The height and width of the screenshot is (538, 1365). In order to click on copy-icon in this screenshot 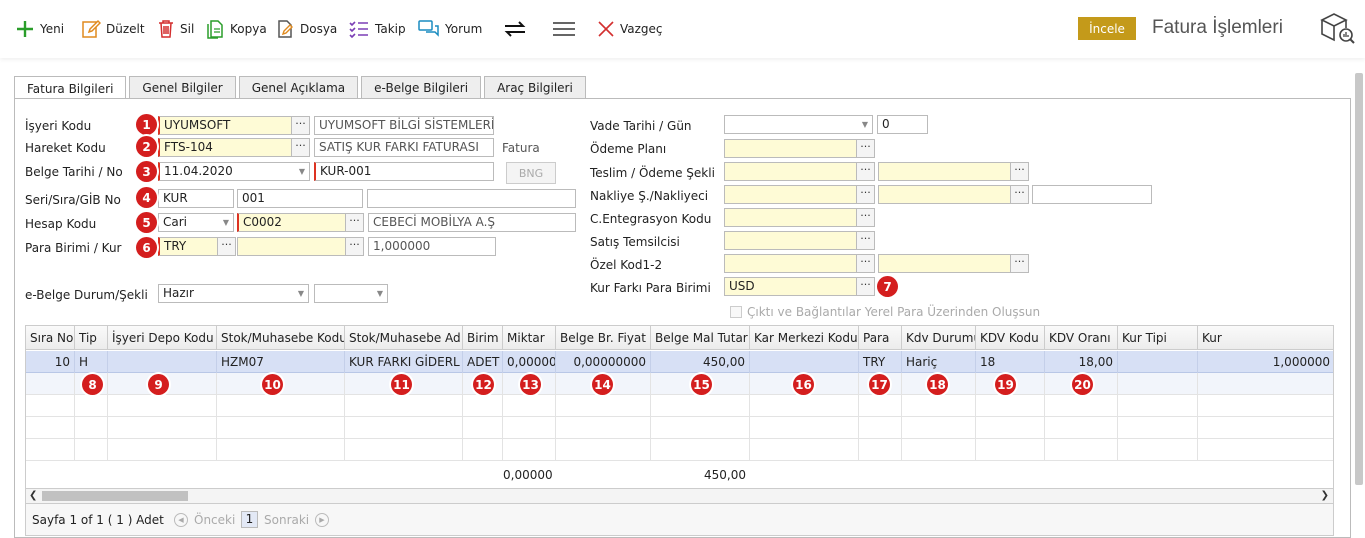, I will do `click(215, 29)`.